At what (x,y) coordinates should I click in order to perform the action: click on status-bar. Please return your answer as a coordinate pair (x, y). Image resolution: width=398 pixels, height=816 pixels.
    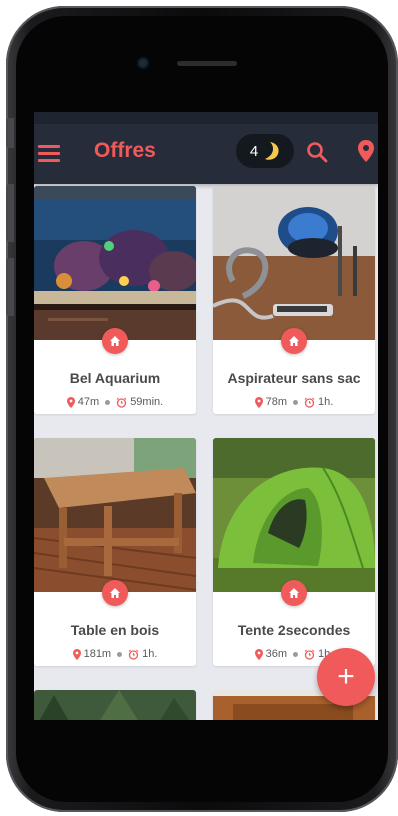
    Looking at the image, I should click on (206, 118).